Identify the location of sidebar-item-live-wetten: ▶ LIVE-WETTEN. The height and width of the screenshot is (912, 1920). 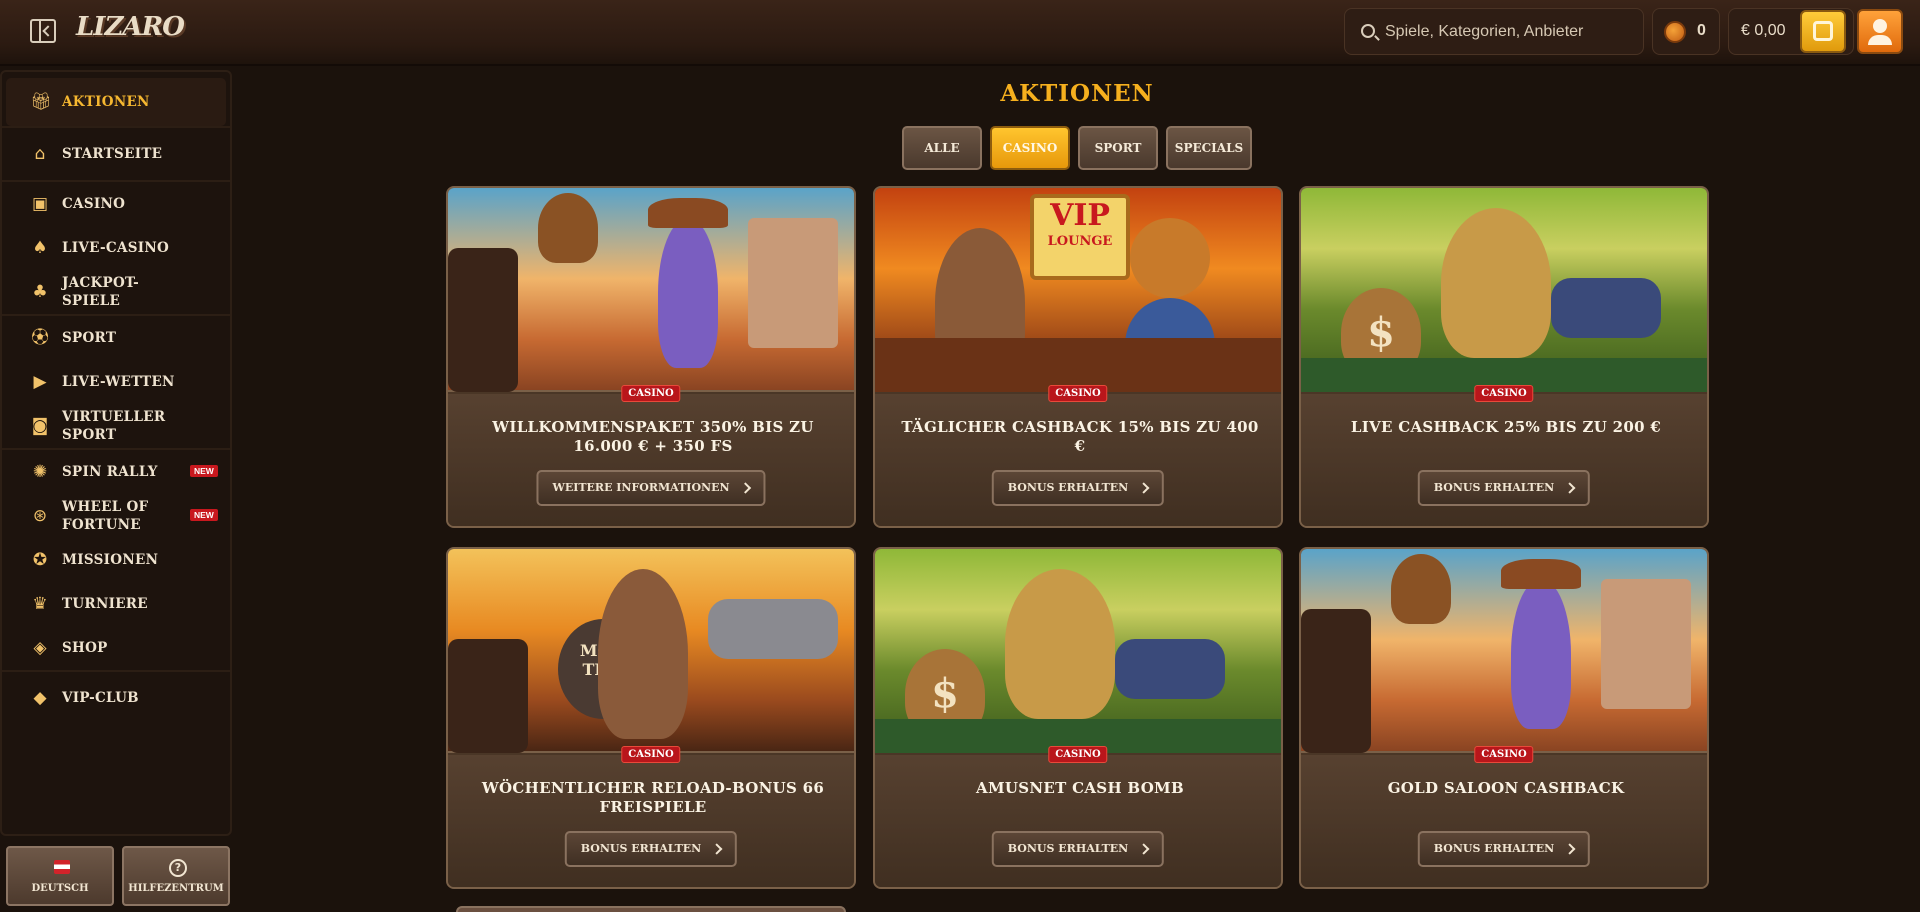
(116, 382).